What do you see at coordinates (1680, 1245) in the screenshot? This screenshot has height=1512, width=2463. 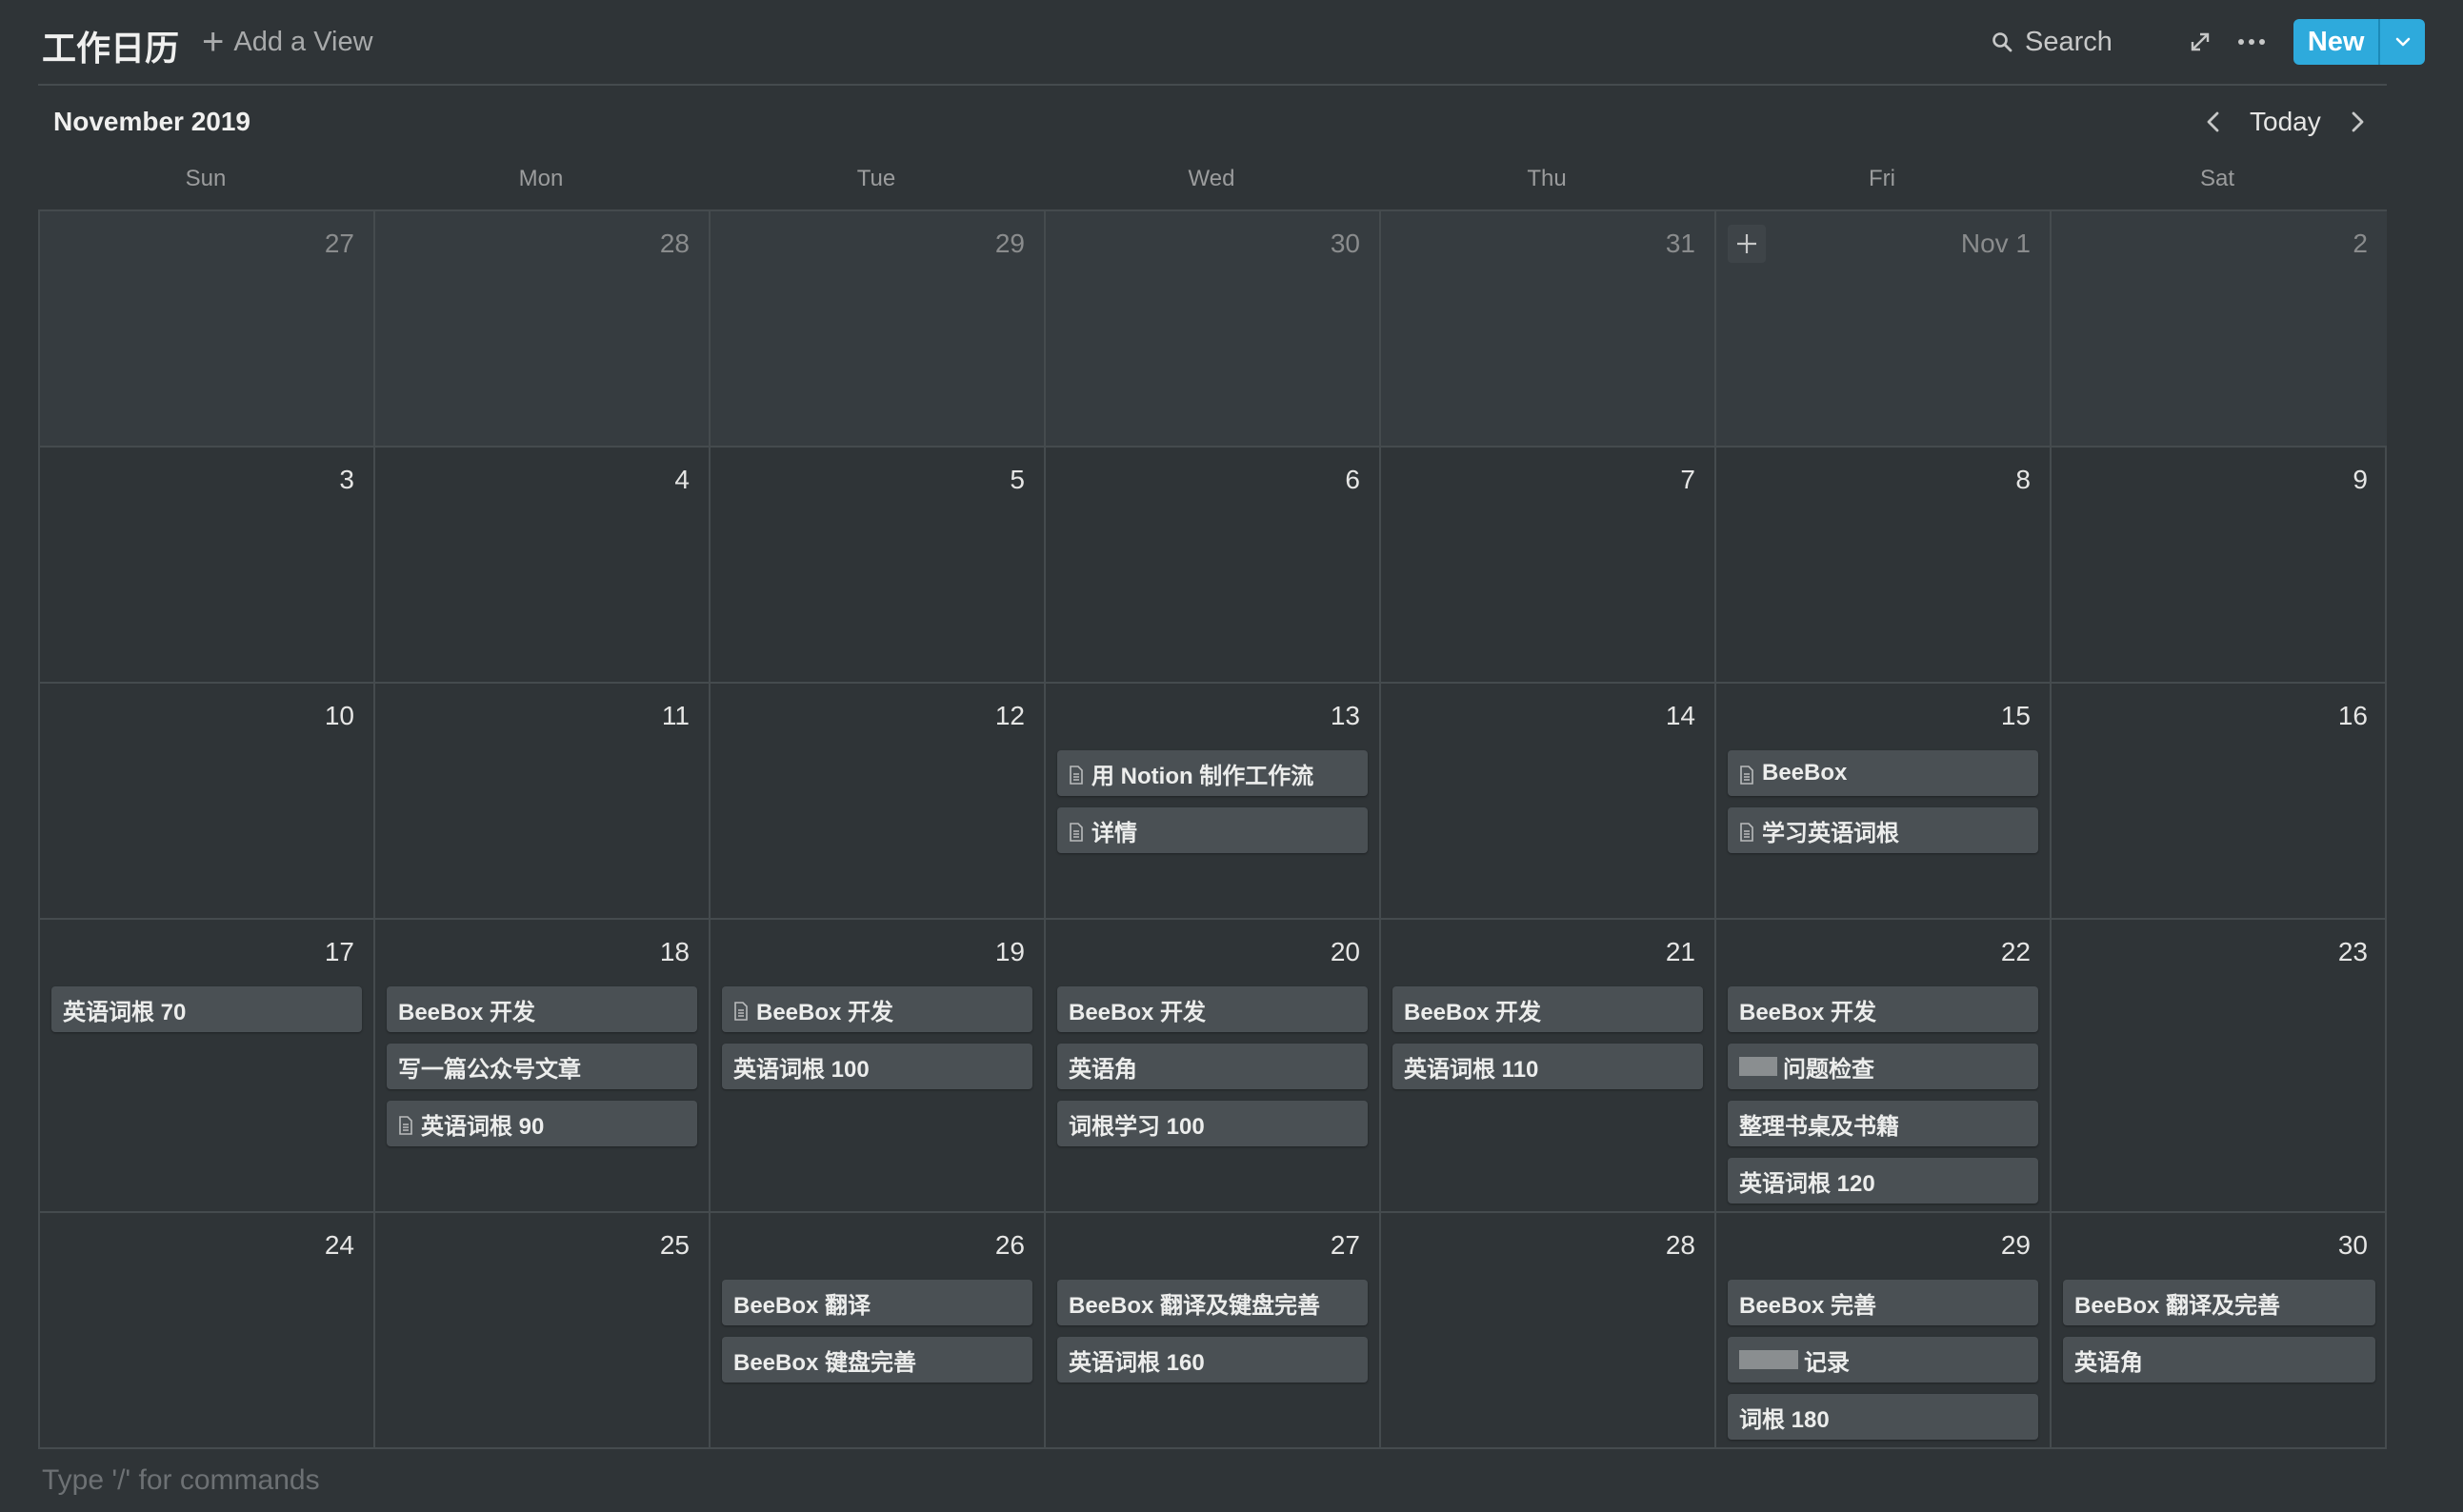 I see `day-number: 28` at bounding box center [1680, 1245].